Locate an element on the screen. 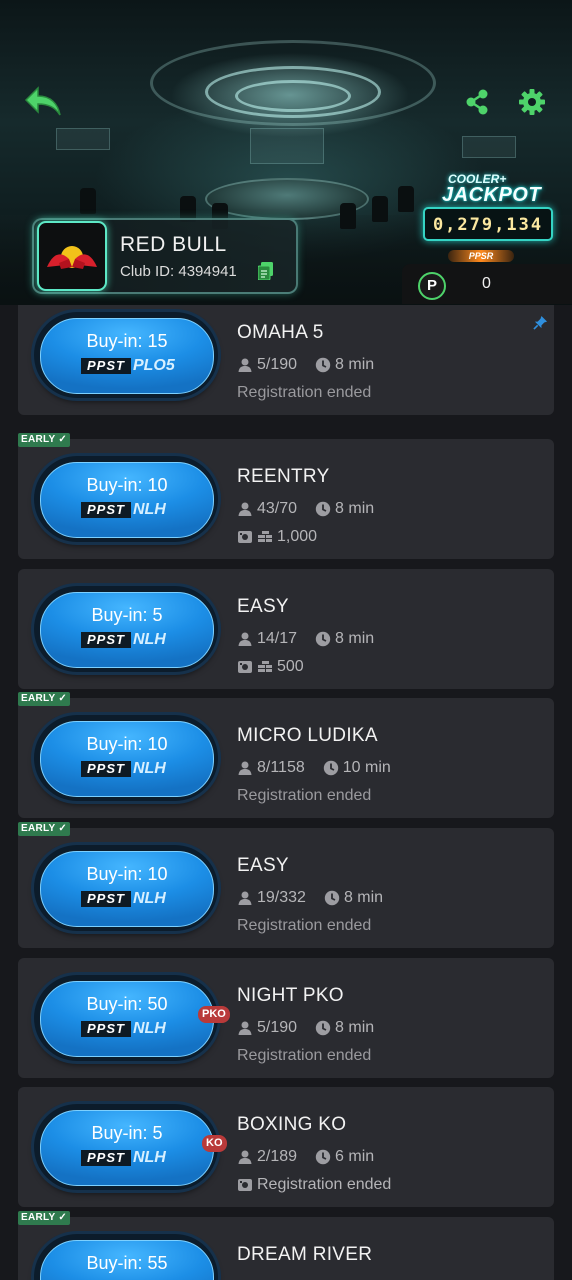  back-arrow-icon is located at coordinates (43, 102).